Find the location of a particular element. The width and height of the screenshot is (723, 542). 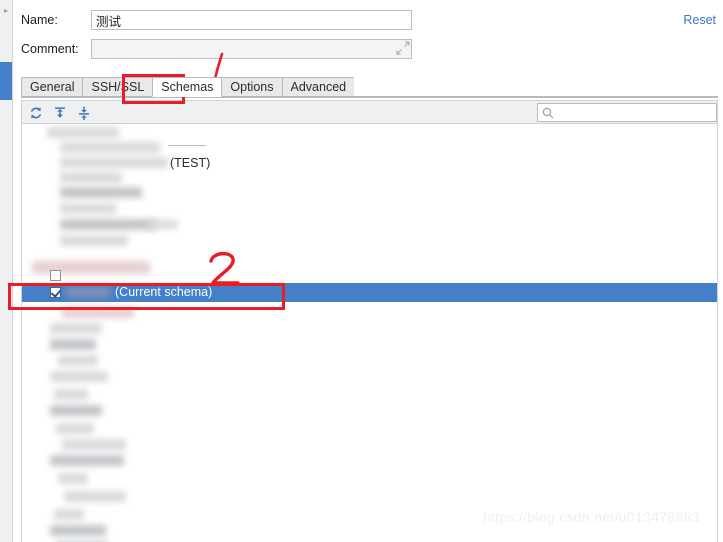

search-icon is located at coordinates (548, 113).